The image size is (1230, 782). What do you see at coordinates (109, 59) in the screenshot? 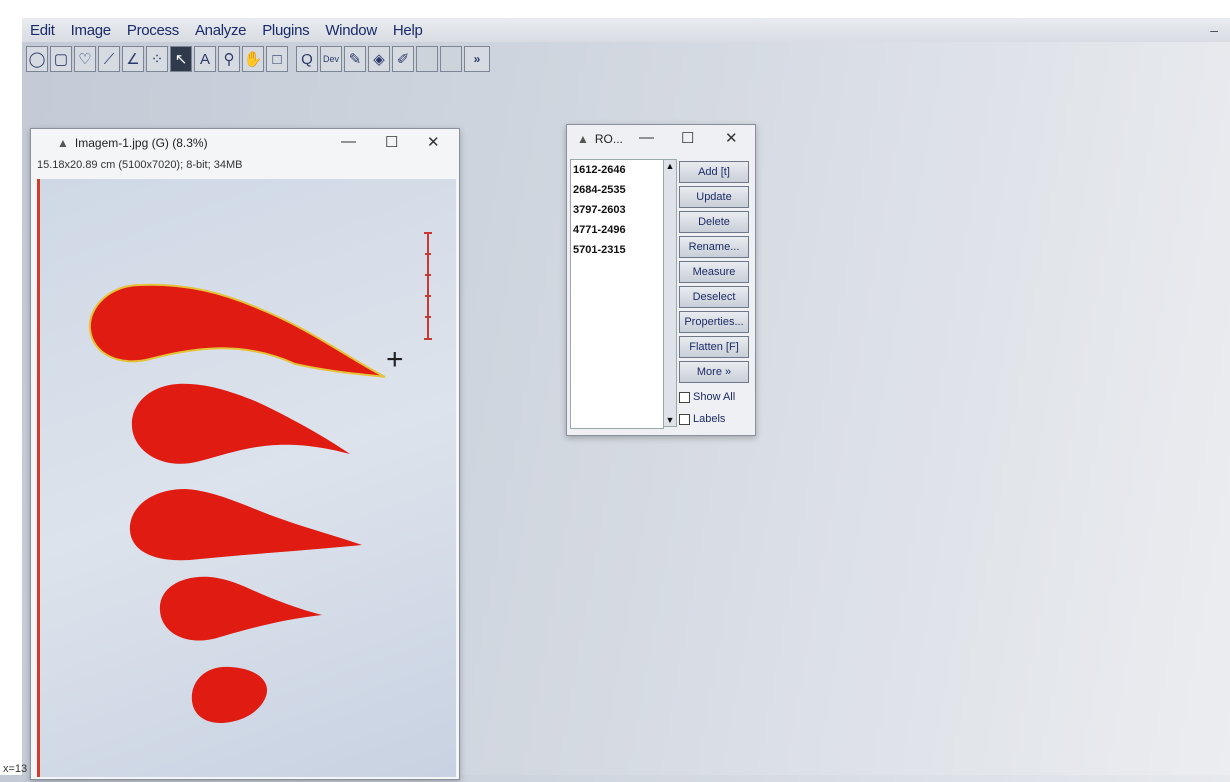
I see `line-tool-icon: ⟋` at bounding box center [109, 59].